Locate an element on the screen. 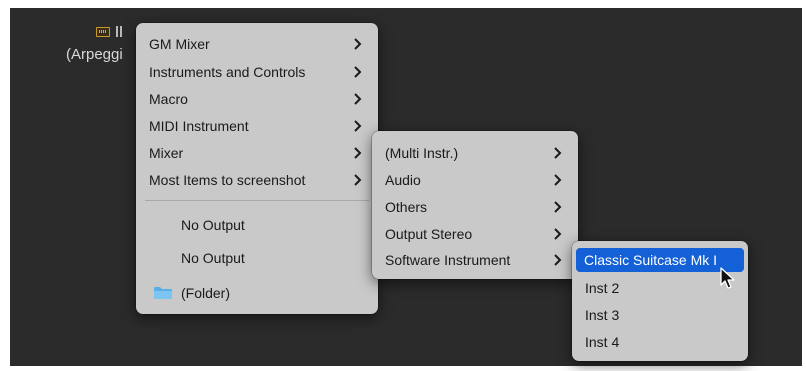 The width and height of the screenshot is (806, 371). menu-item-label: Output Stereo is located at coordinates (429, 234).